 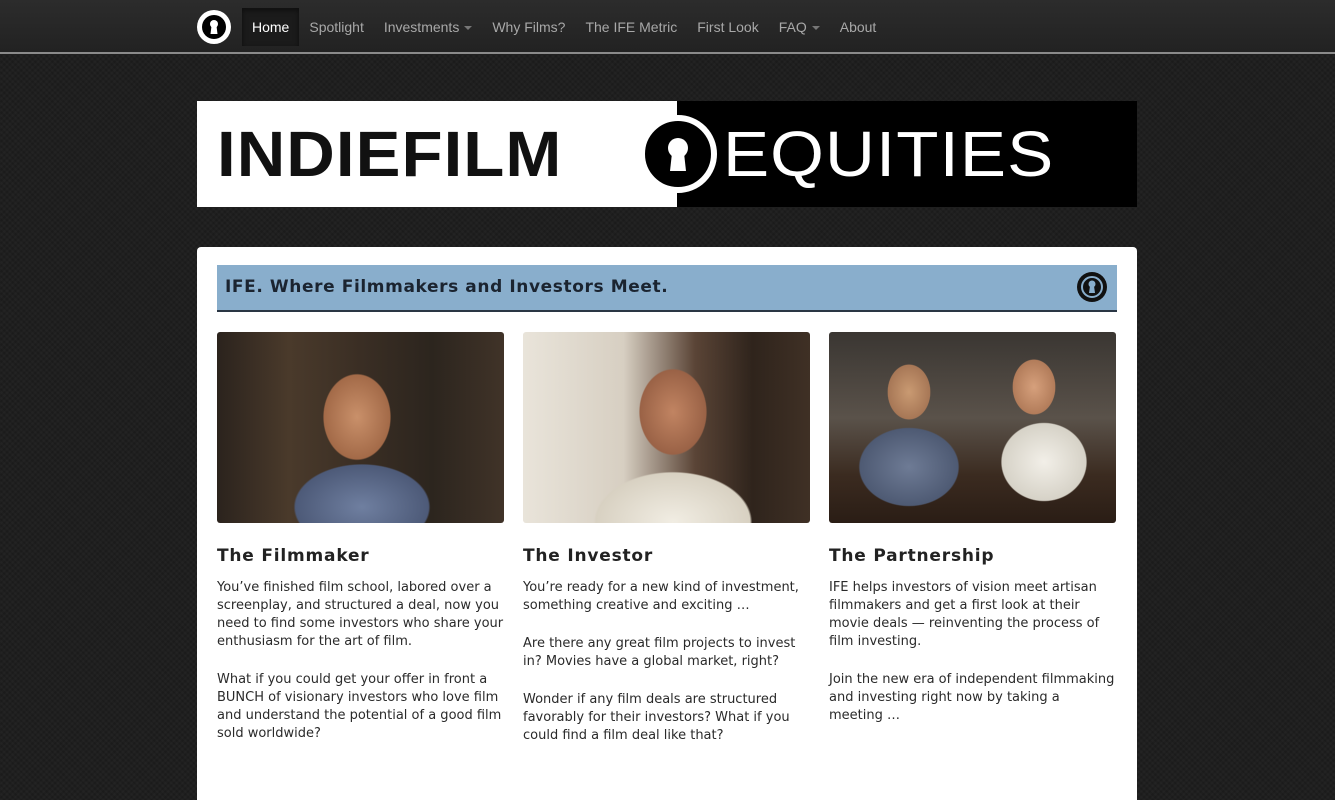 What do you see at coordinates (360, 556) in the screenshot?
I see `column-heading: The Filmmaker` at bounding box center [360, 556].